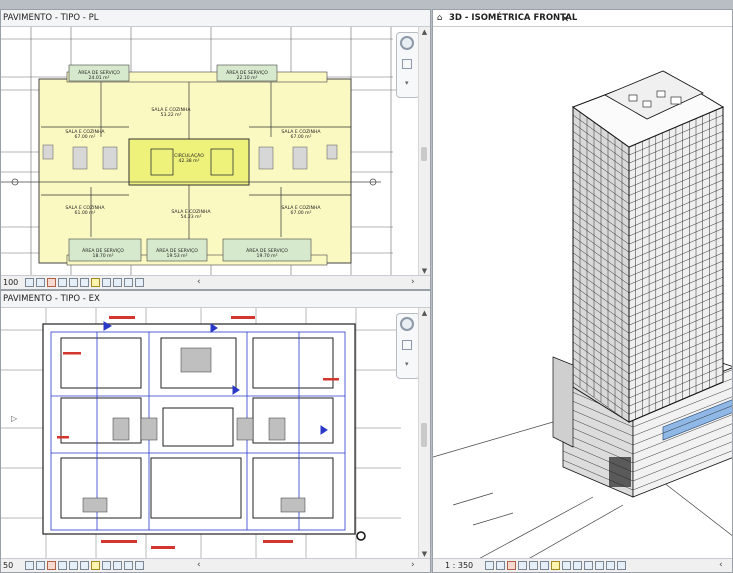 This screenshot has width=733, height=573. Describe the element at coordinates (189, 155) in the screenshot. I see `room-name-label: CIRCULAÇÃO` at that location.